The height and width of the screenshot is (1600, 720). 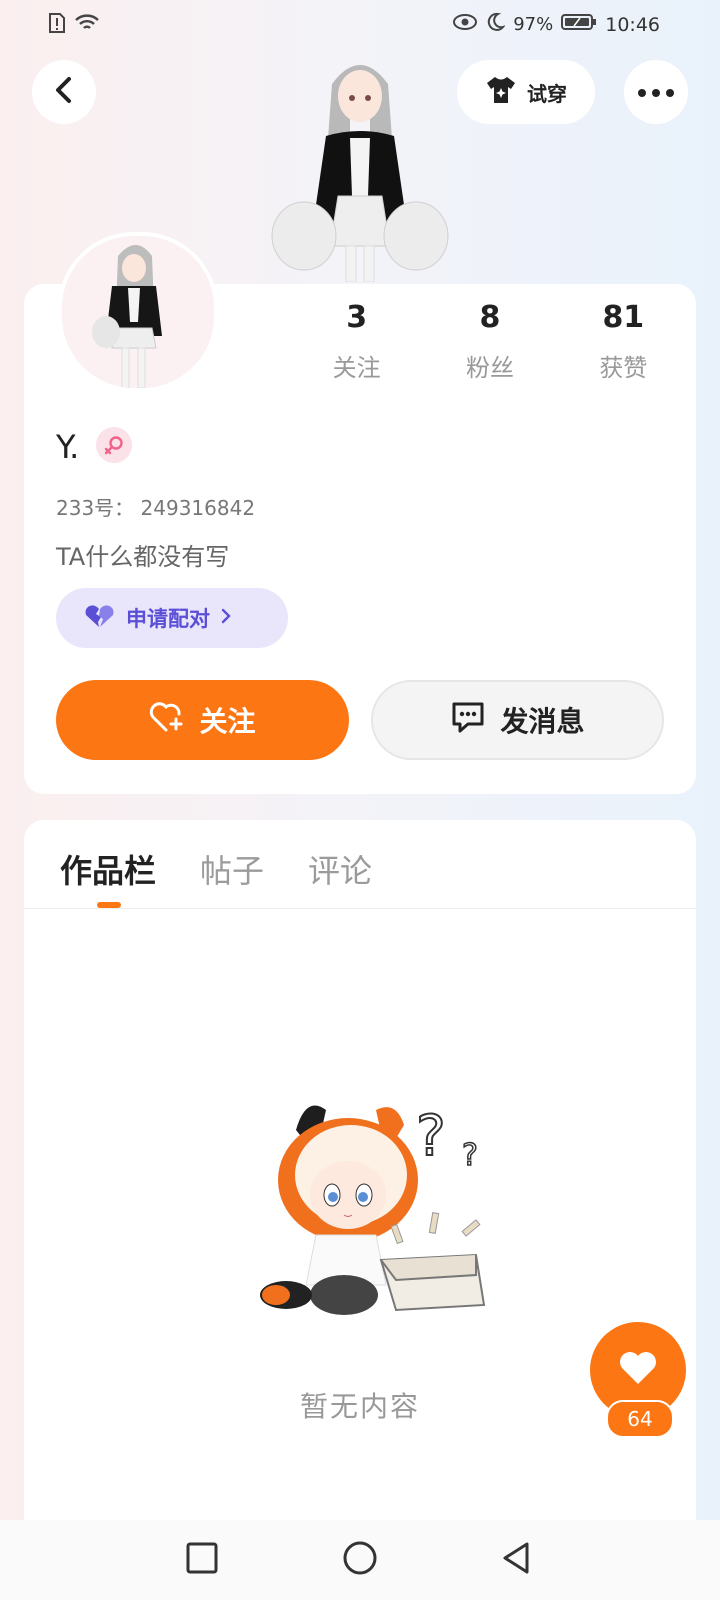 I want to click on triangle-back-icon, so click(x=516, y=1560).